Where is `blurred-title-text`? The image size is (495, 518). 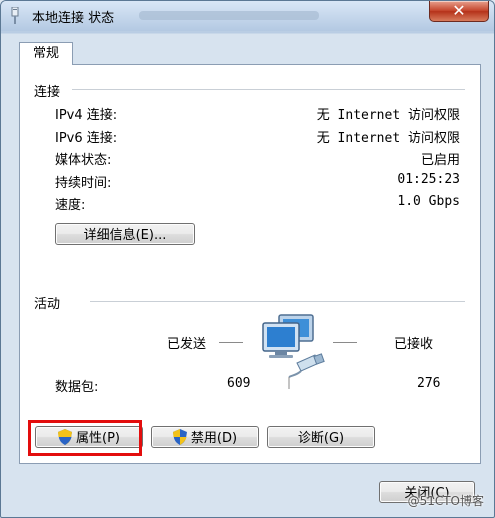 blurred-title-text is located at coordinates (229, 15).